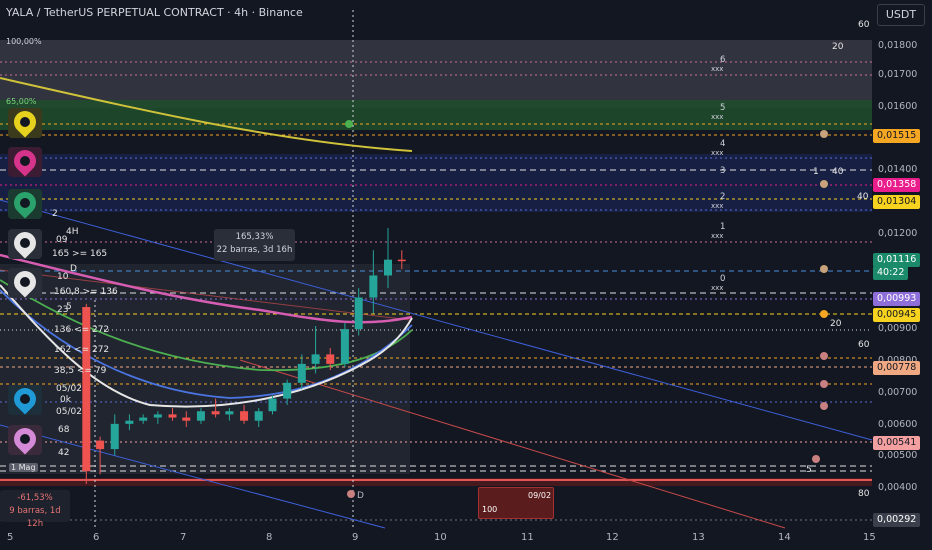  I want to click on fib-level: 1, so click(723, 227).